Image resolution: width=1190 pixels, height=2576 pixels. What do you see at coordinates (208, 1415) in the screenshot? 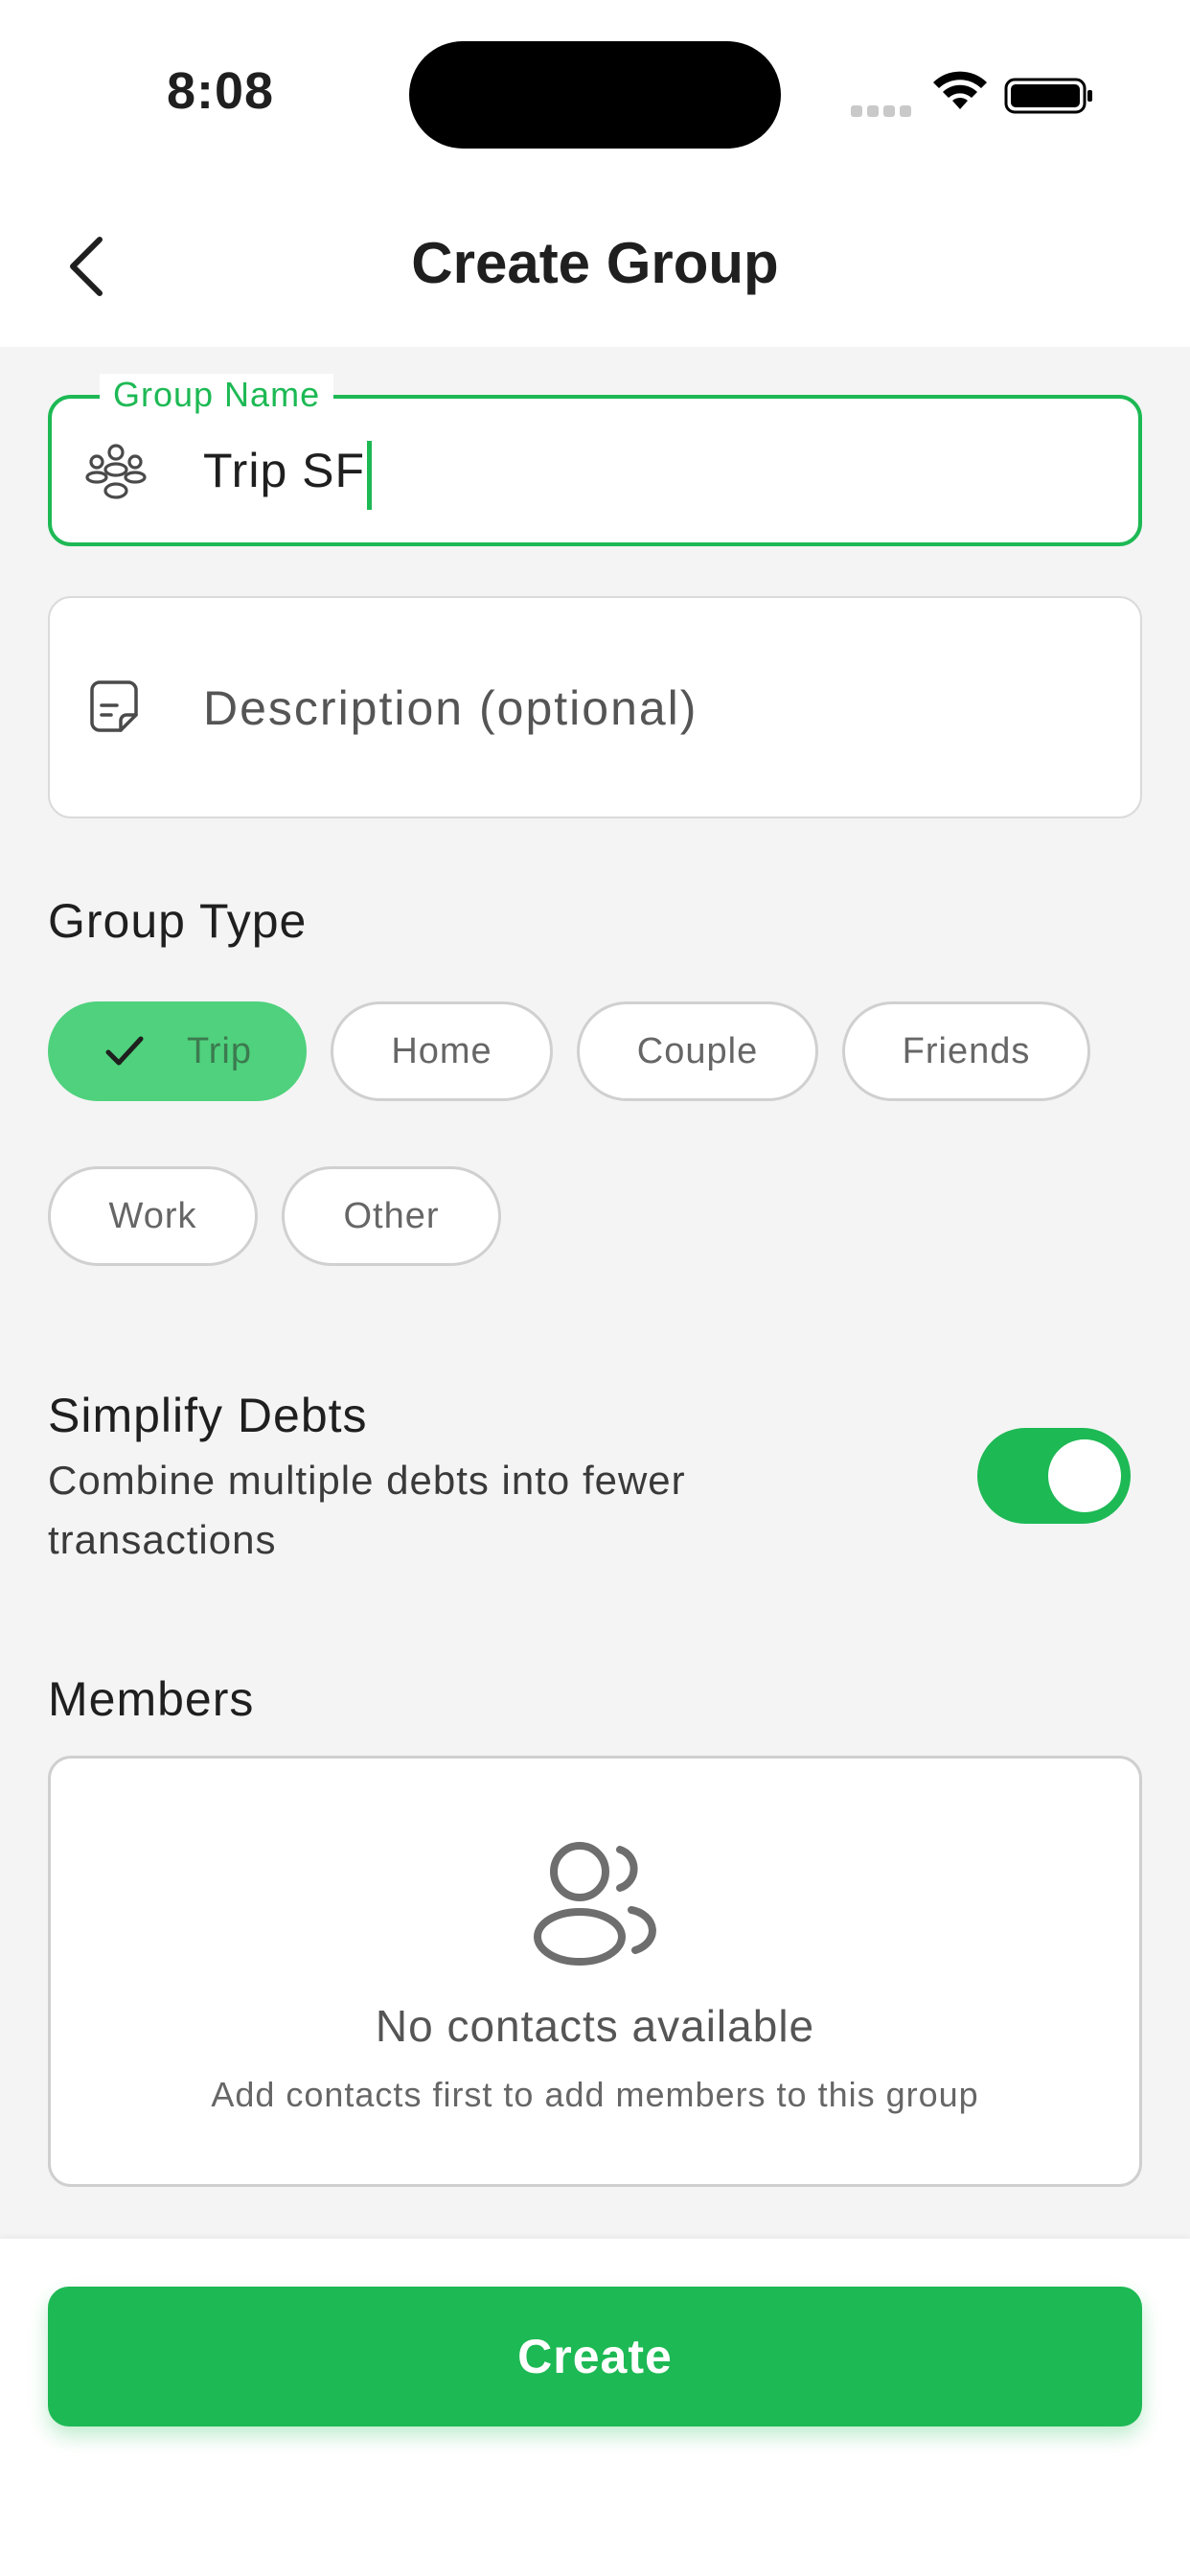
I see `simplify-debts-title: Simplify Debts` at bounding box center [208, 1415].